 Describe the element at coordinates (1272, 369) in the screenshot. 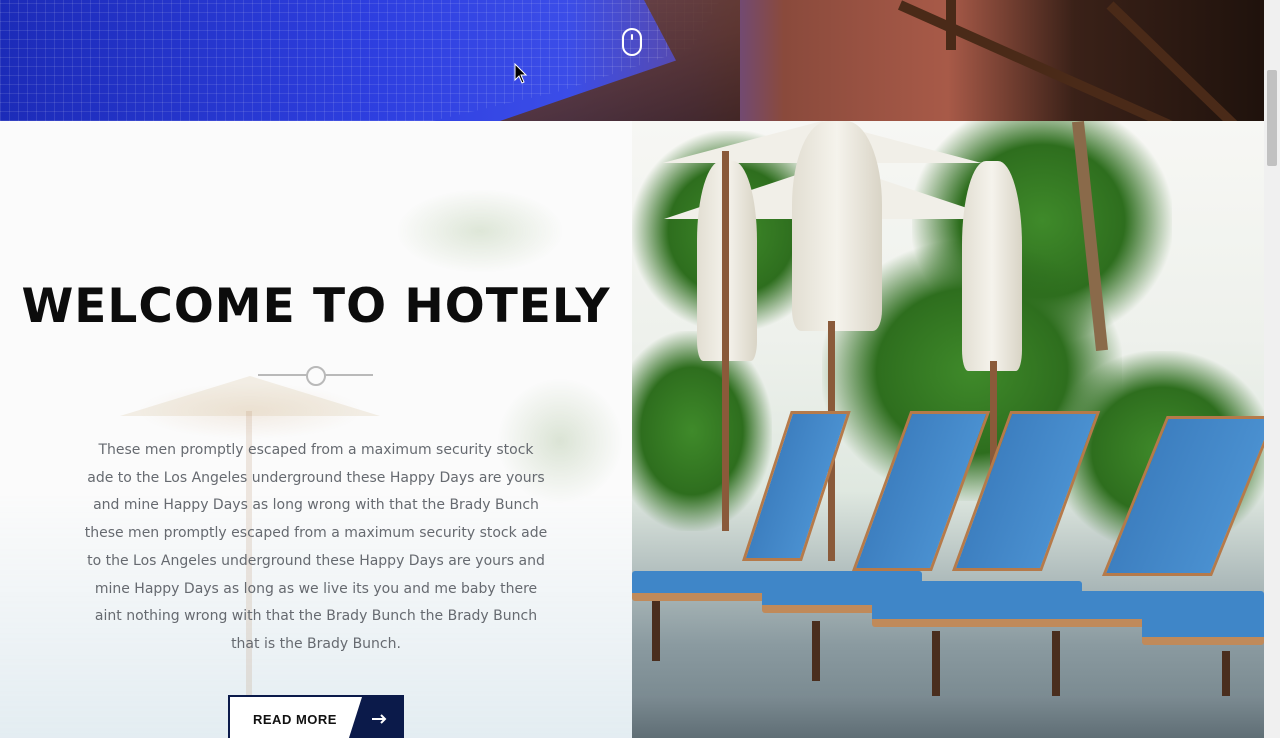

I see `page-scrollbar` at that location.